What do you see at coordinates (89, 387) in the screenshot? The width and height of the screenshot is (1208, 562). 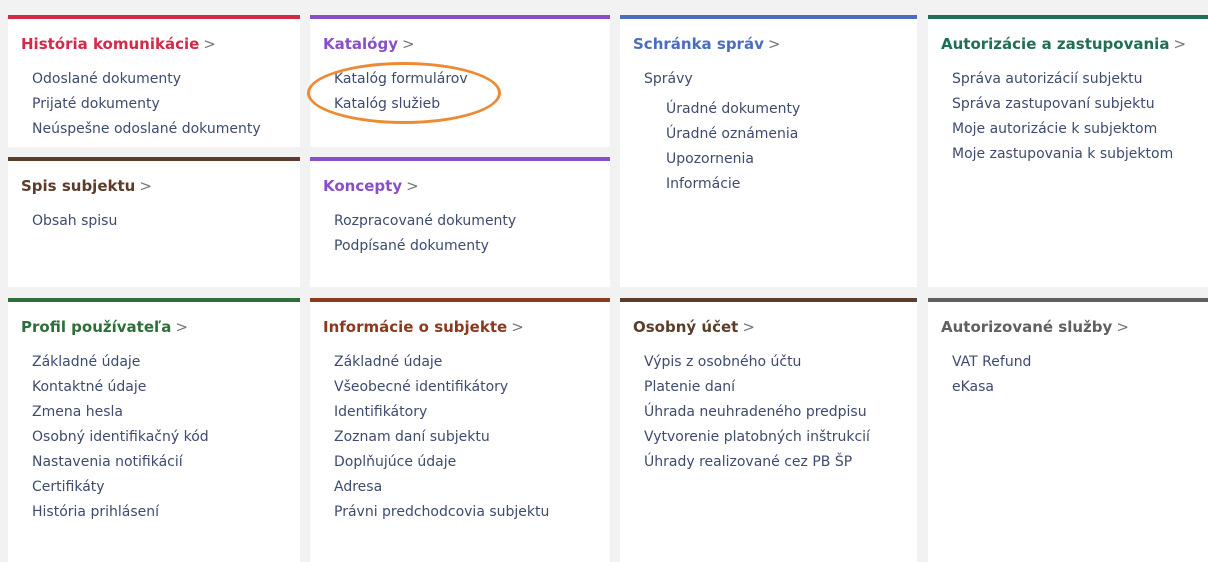 I see `link-kontaktne-udaje: Kontaktné údaje` at bounding box center [89, 387].